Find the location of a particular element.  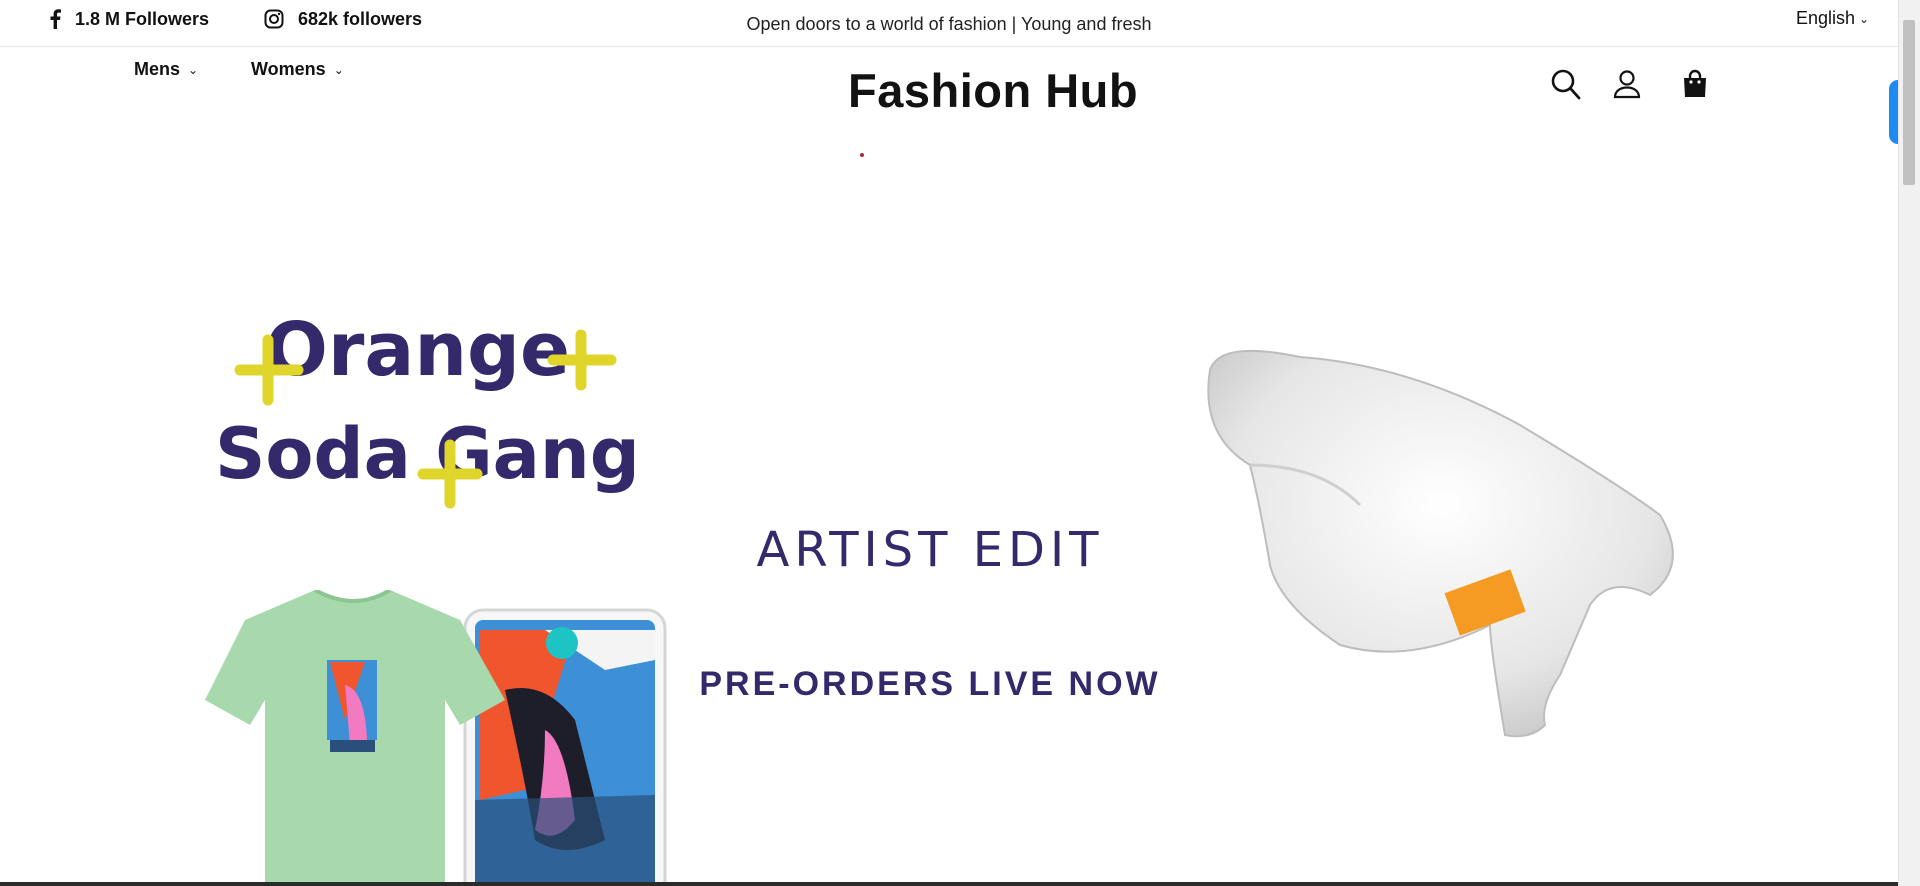

nav-item-womens: Womens ⌄ is located at coordinates (297, 69).